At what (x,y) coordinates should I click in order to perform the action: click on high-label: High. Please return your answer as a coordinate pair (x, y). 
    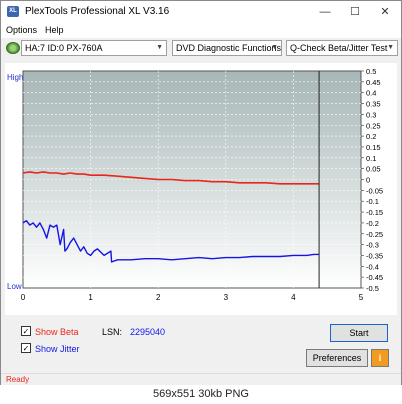
    Looking at the image, I should click on (15, 77).